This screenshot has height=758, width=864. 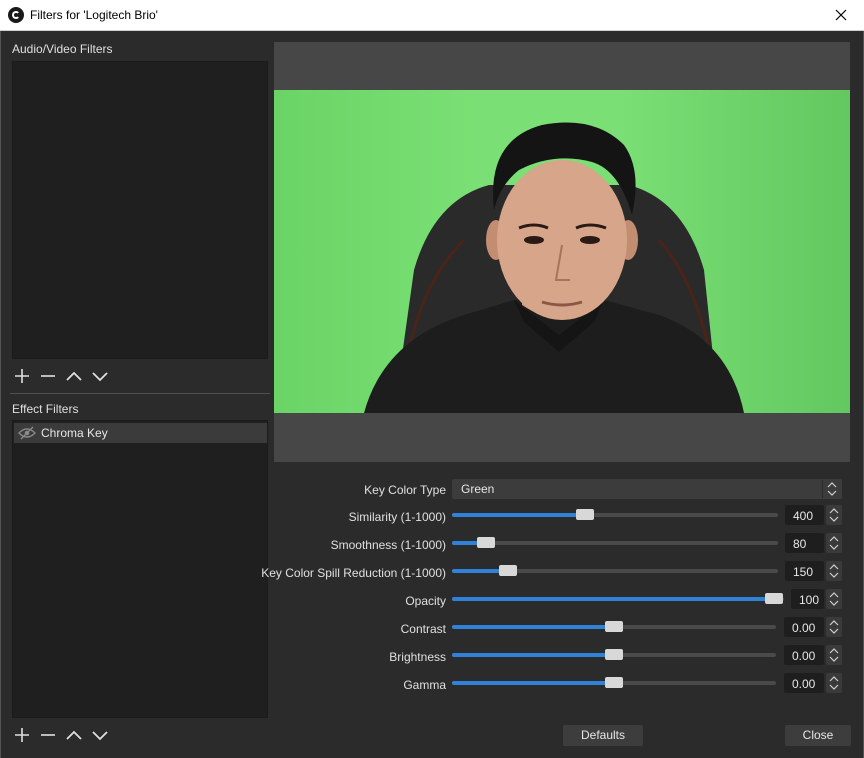 What do you see at coordinates (615, 542) in the screenshot?
I see `smoothness-slider` at bounding box center [615, 542].